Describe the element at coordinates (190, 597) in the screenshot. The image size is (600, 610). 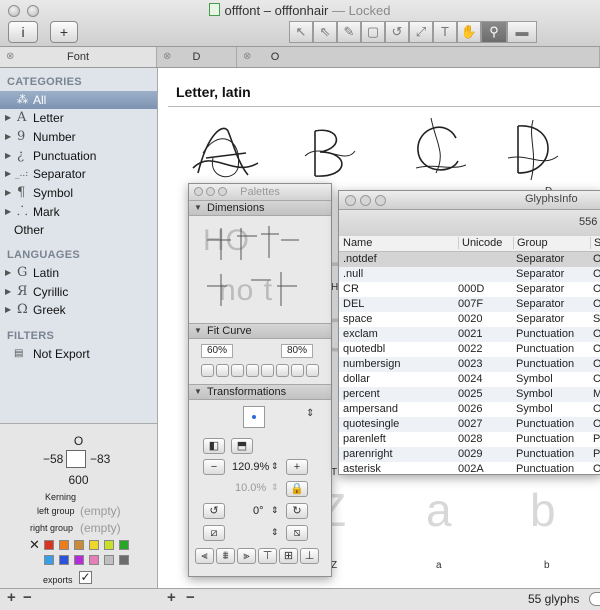
I see `remove-glyph-footer-button: −` at that location.